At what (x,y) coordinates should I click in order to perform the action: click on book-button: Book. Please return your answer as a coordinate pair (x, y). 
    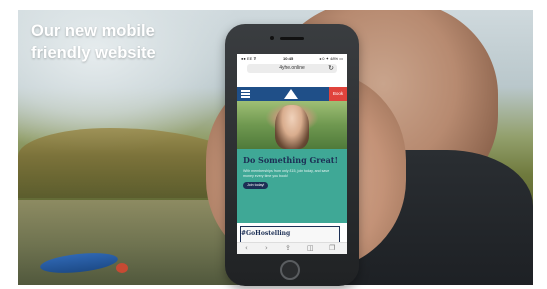
    Looking at the image, I should click on (338, 94).